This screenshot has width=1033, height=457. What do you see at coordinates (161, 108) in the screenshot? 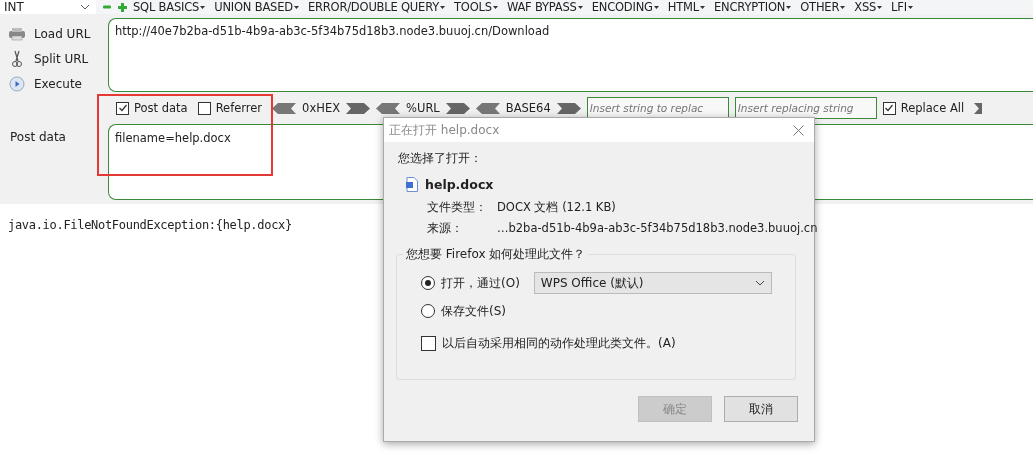
I see `checkbox-label: Post data` at bounding box center [161, 108].